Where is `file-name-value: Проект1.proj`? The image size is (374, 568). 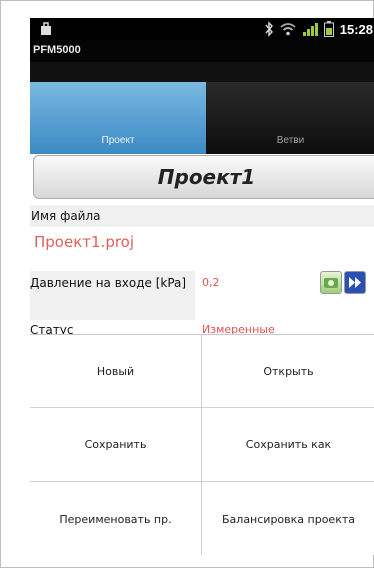
file-name-value: Проект1.proj is located at coordinates (84, 242).